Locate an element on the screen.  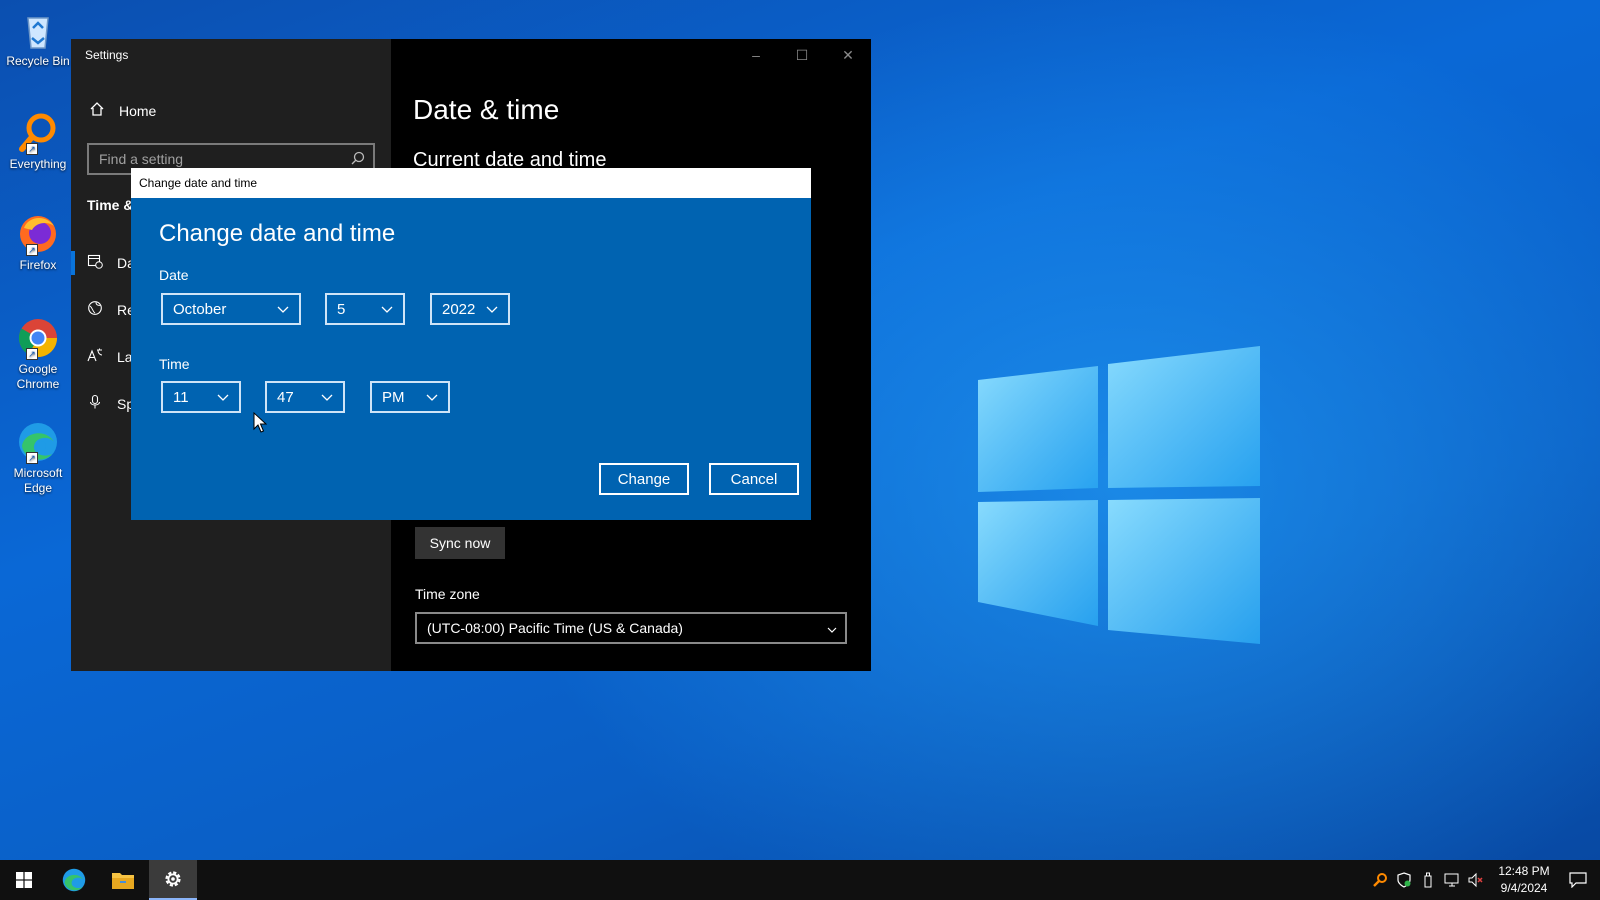
recycle-bin-icon is located at coordinates (38, 30).